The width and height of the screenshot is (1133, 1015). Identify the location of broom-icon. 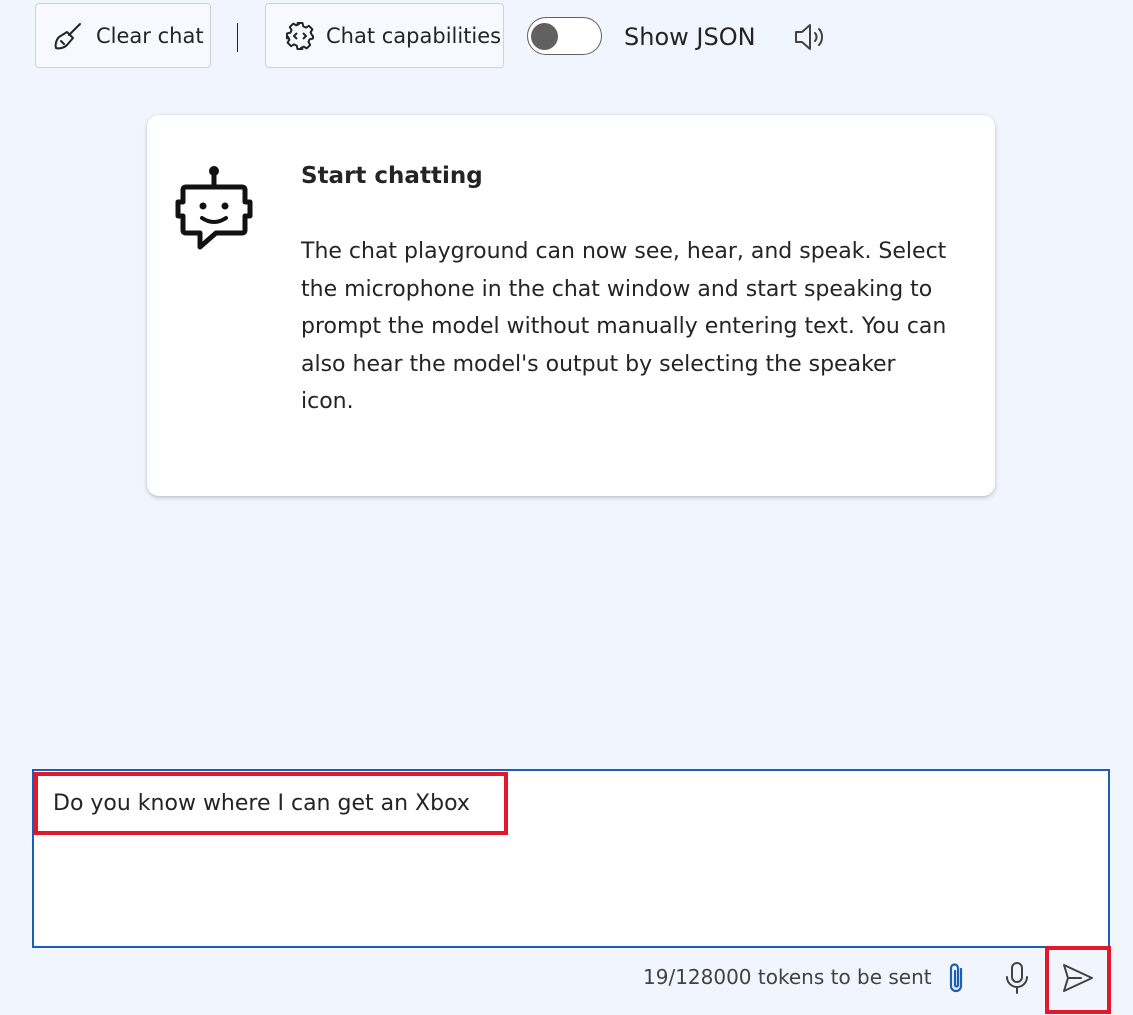
(69, 36).